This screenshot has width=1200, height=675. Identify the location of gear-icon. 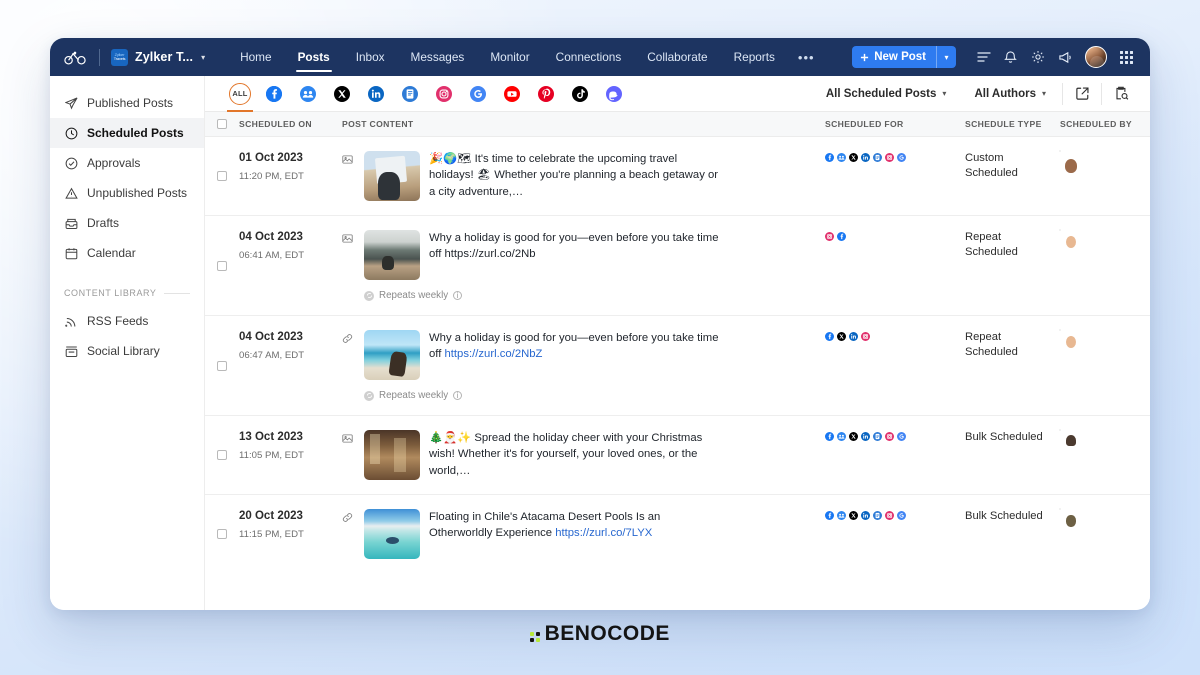
(1037, 57).